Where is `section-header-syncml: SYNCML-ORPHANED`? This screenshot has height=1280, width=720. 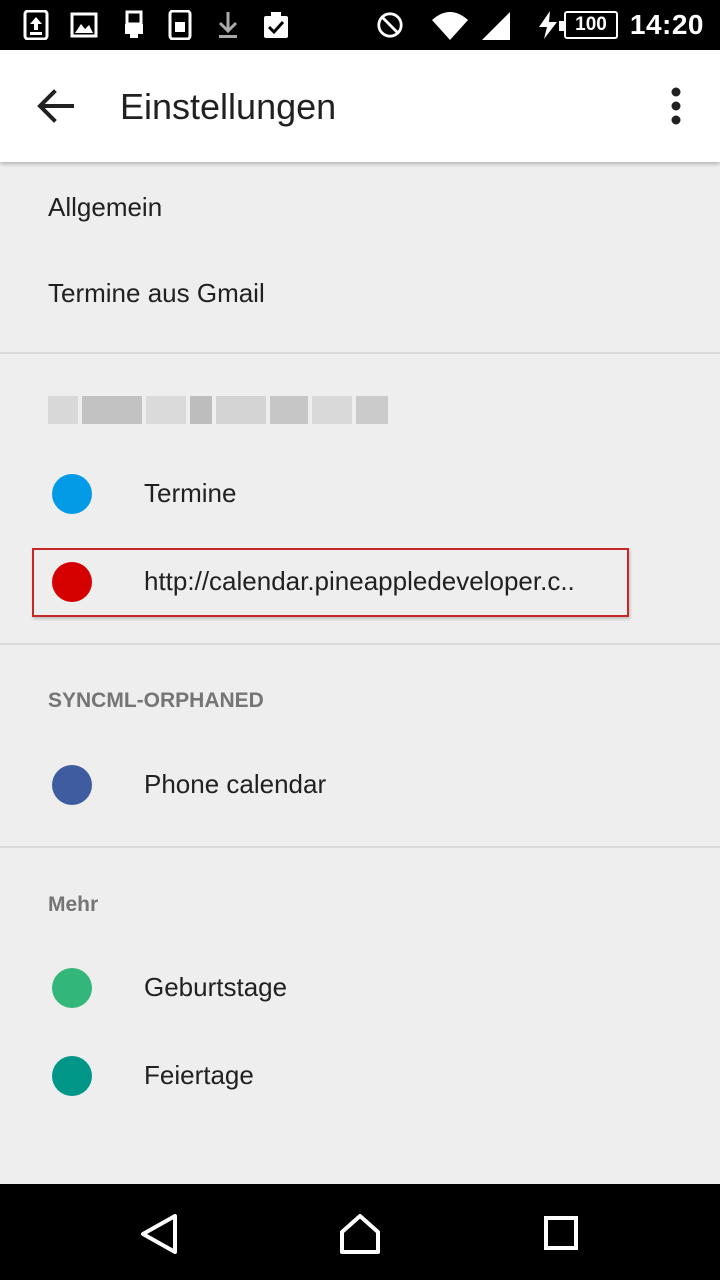
section-header-syncml: SYNCML-ORPHANED is located at coordinates (156, 700).